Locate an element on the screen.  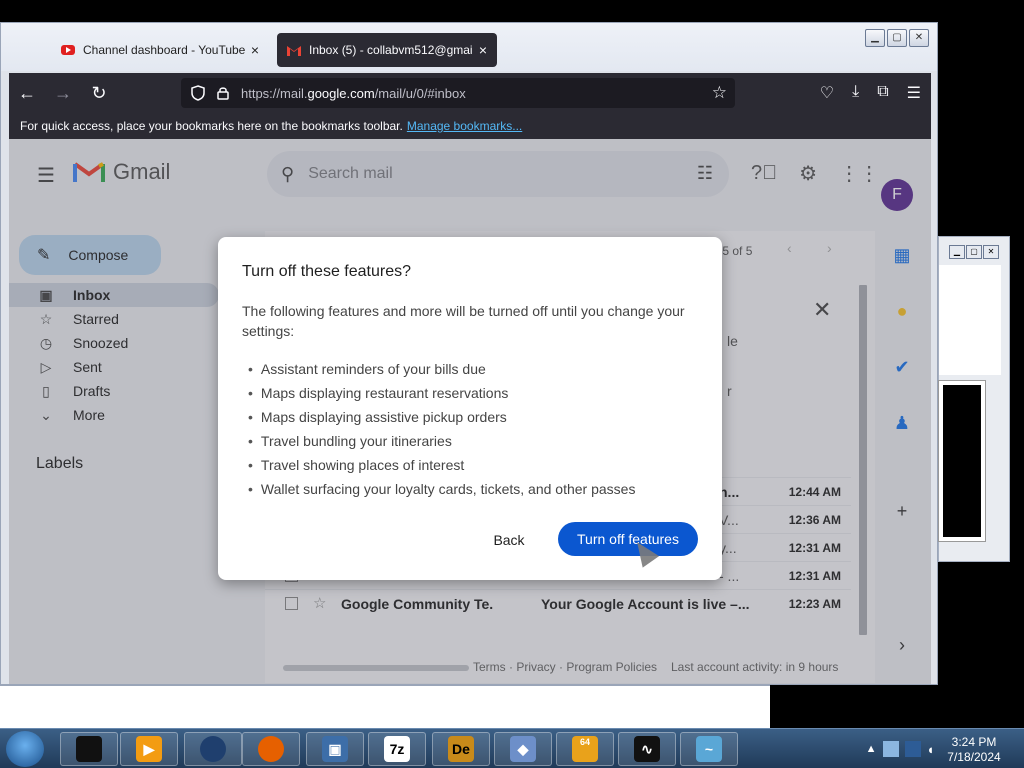
taskbar-item: ◆ is located at coordinates (523, 749).